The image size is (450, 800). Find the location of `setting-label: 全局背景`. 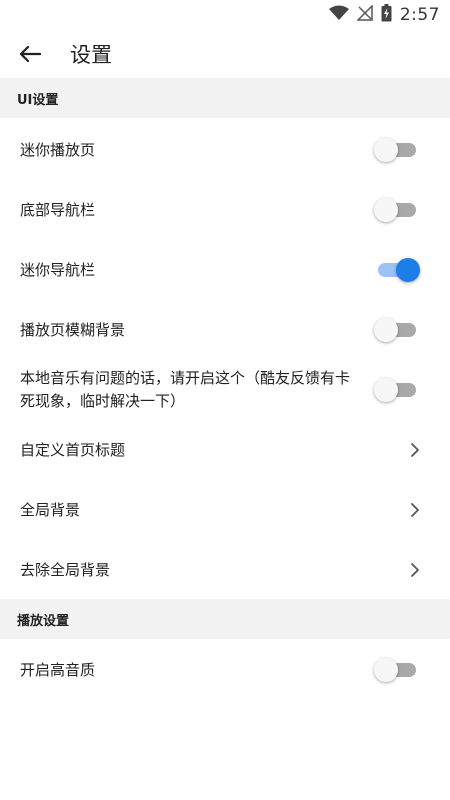

setting-label: 全局背景 is located at coordinates (50, 509).